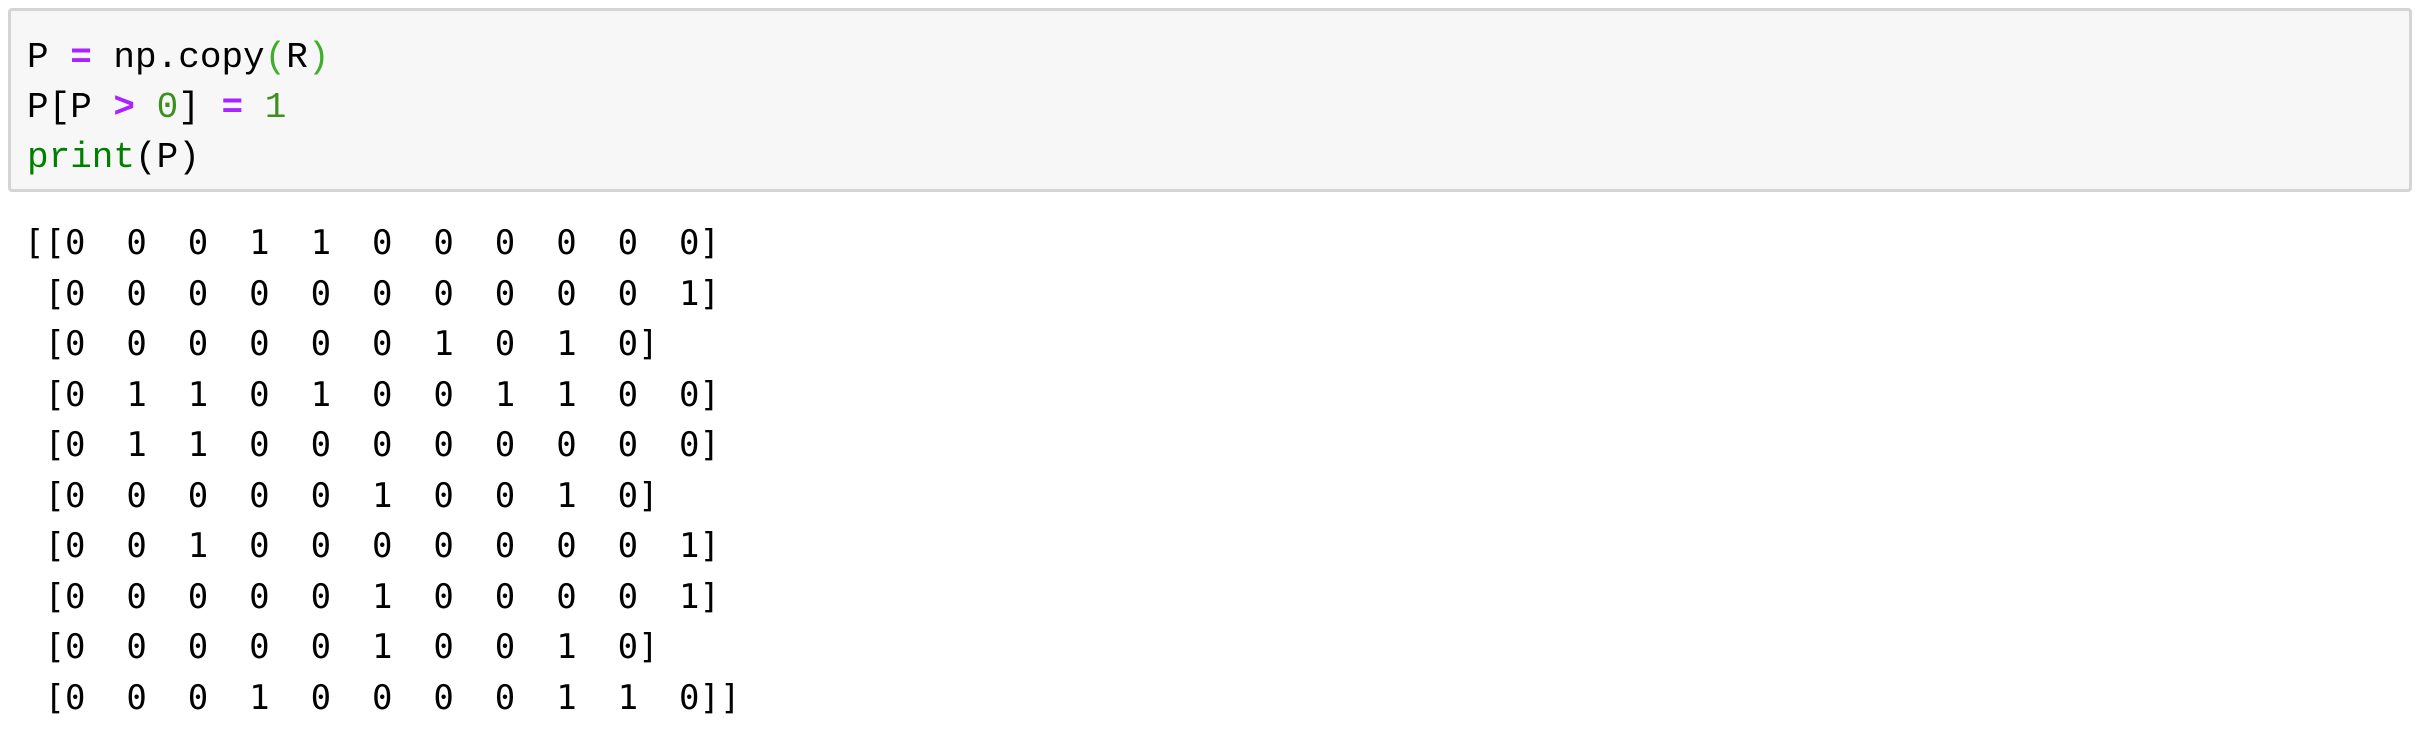  I want to click on code-paren: (, so click(275, 57).